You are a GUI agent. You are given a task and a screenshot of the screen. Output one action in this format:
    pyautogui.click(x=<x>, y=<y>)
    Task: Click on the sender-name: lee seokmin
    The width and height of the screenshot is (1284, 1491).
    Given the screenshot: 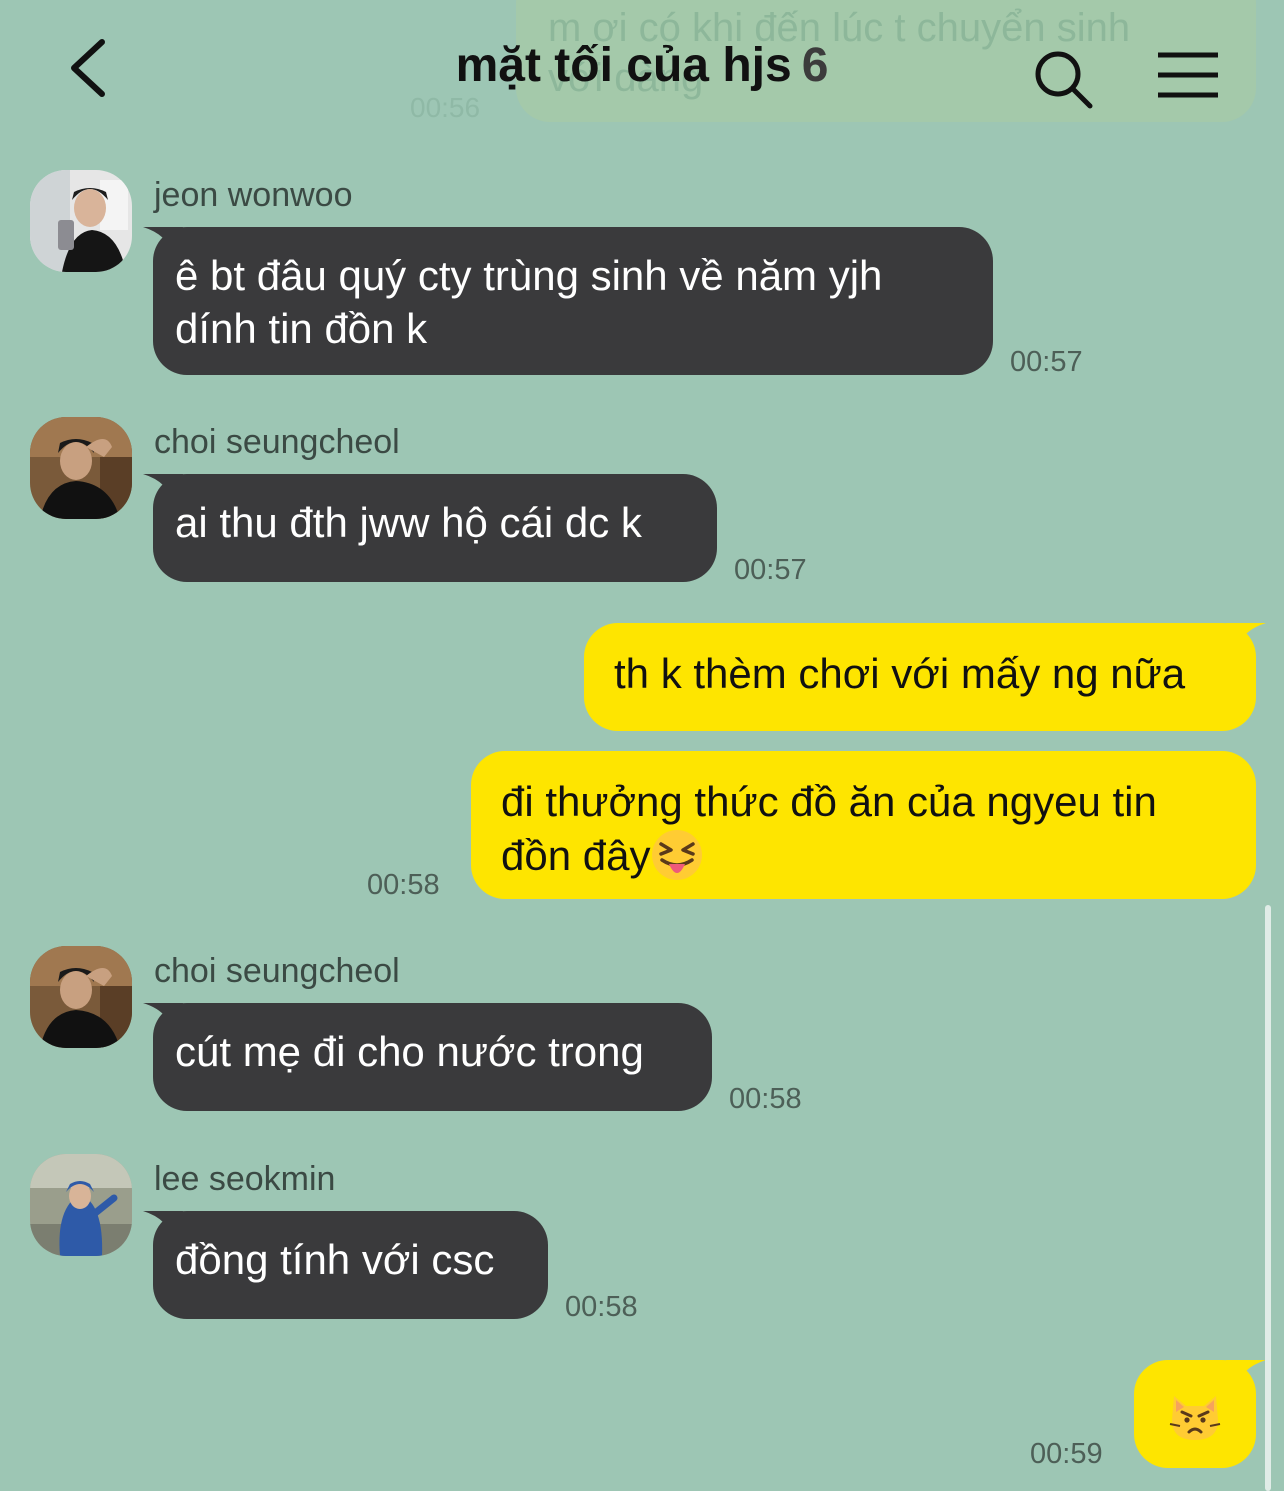 What is the action you would take?
    pyautogui.click(x=245, y=1179)
    